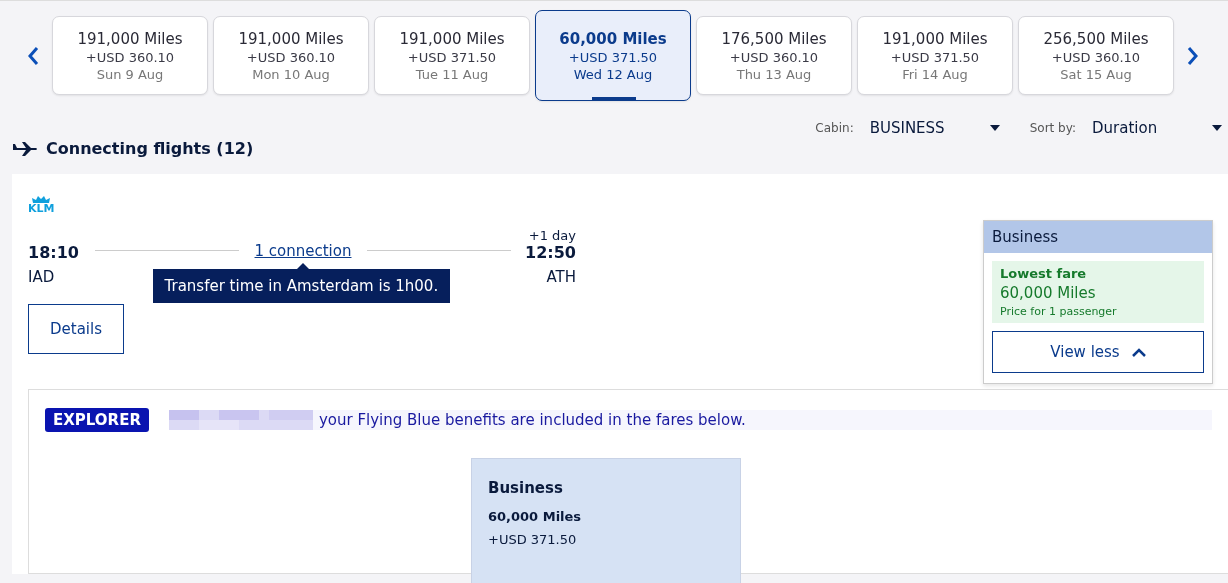  Describe the element at coordinates (25, 148) in the screenshot. I see `airplane-icon` at that location.